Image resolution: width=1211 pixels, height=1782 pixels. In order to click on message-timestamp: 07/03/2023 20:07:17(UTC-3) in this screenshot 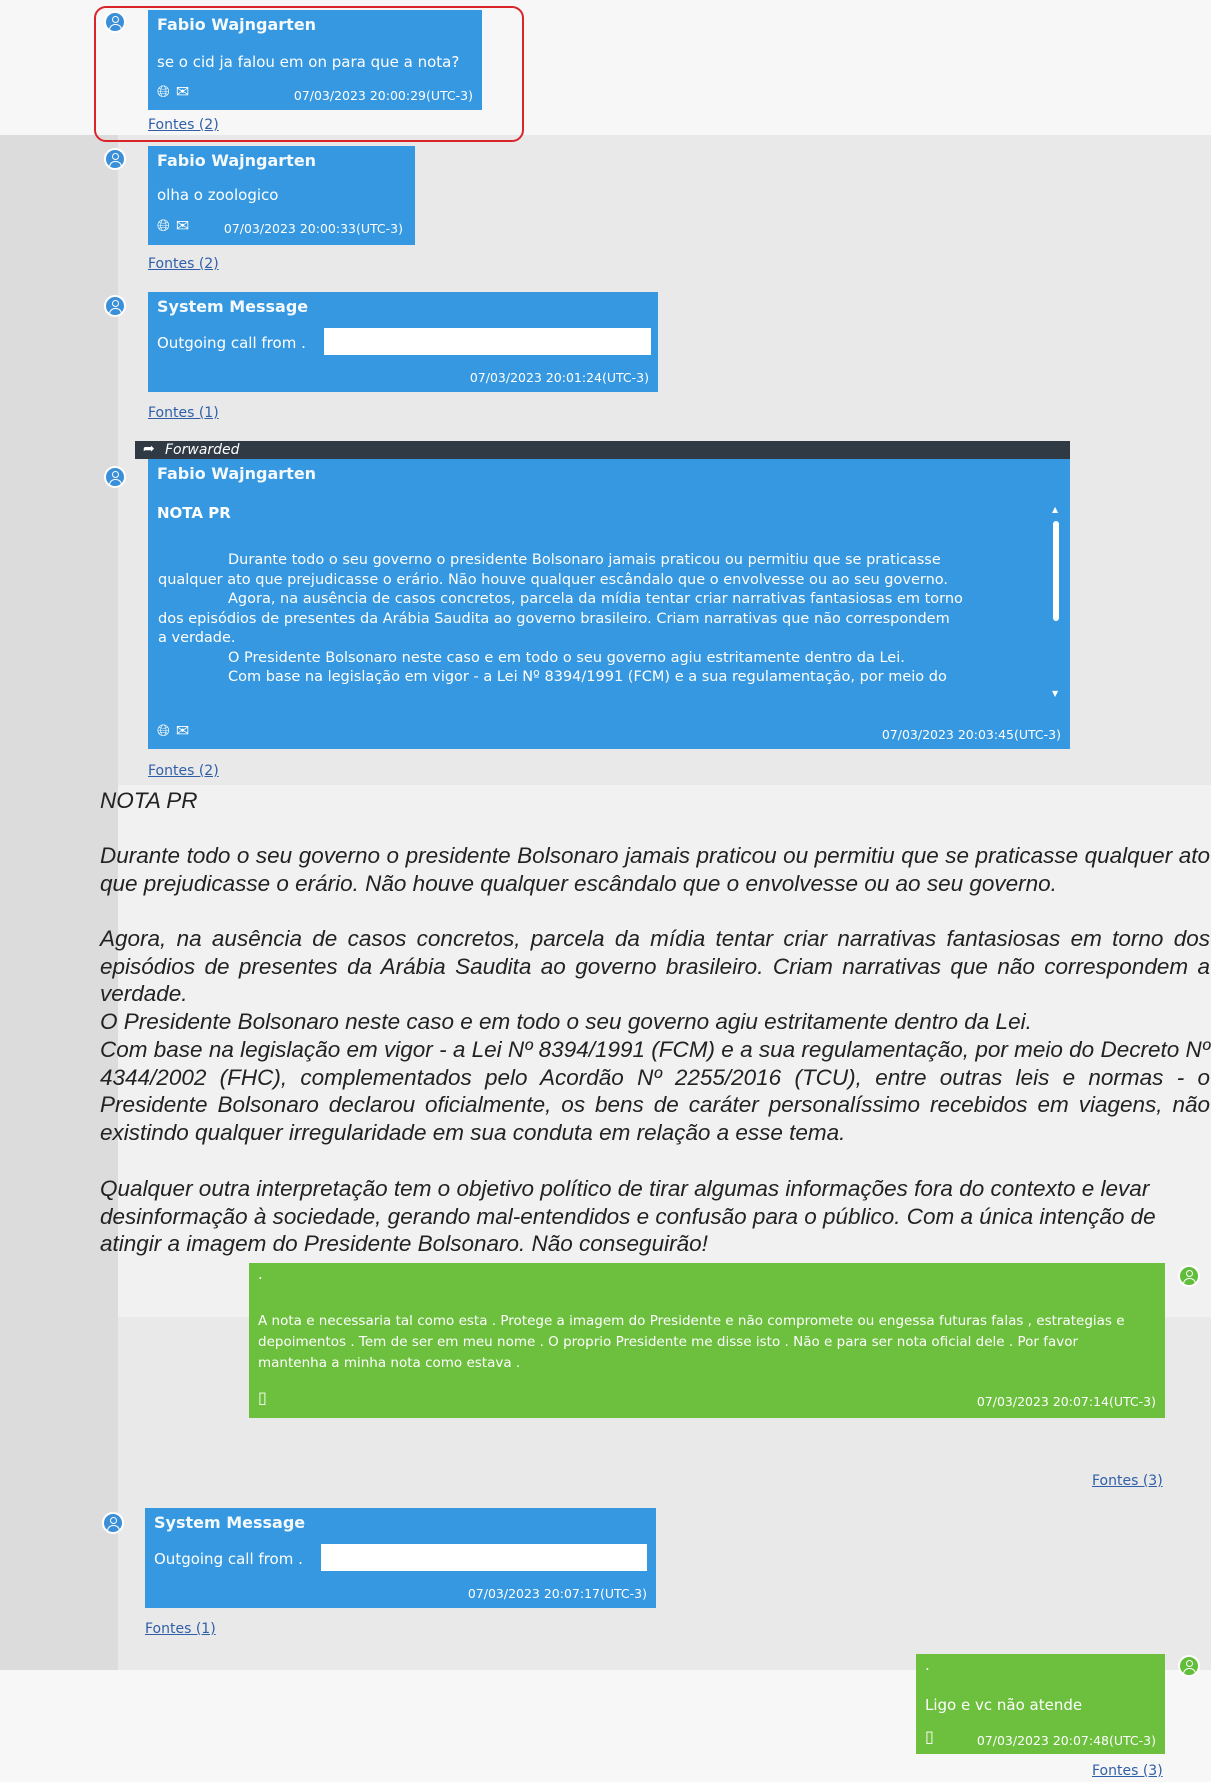, I will do `click(557, 1593)`.